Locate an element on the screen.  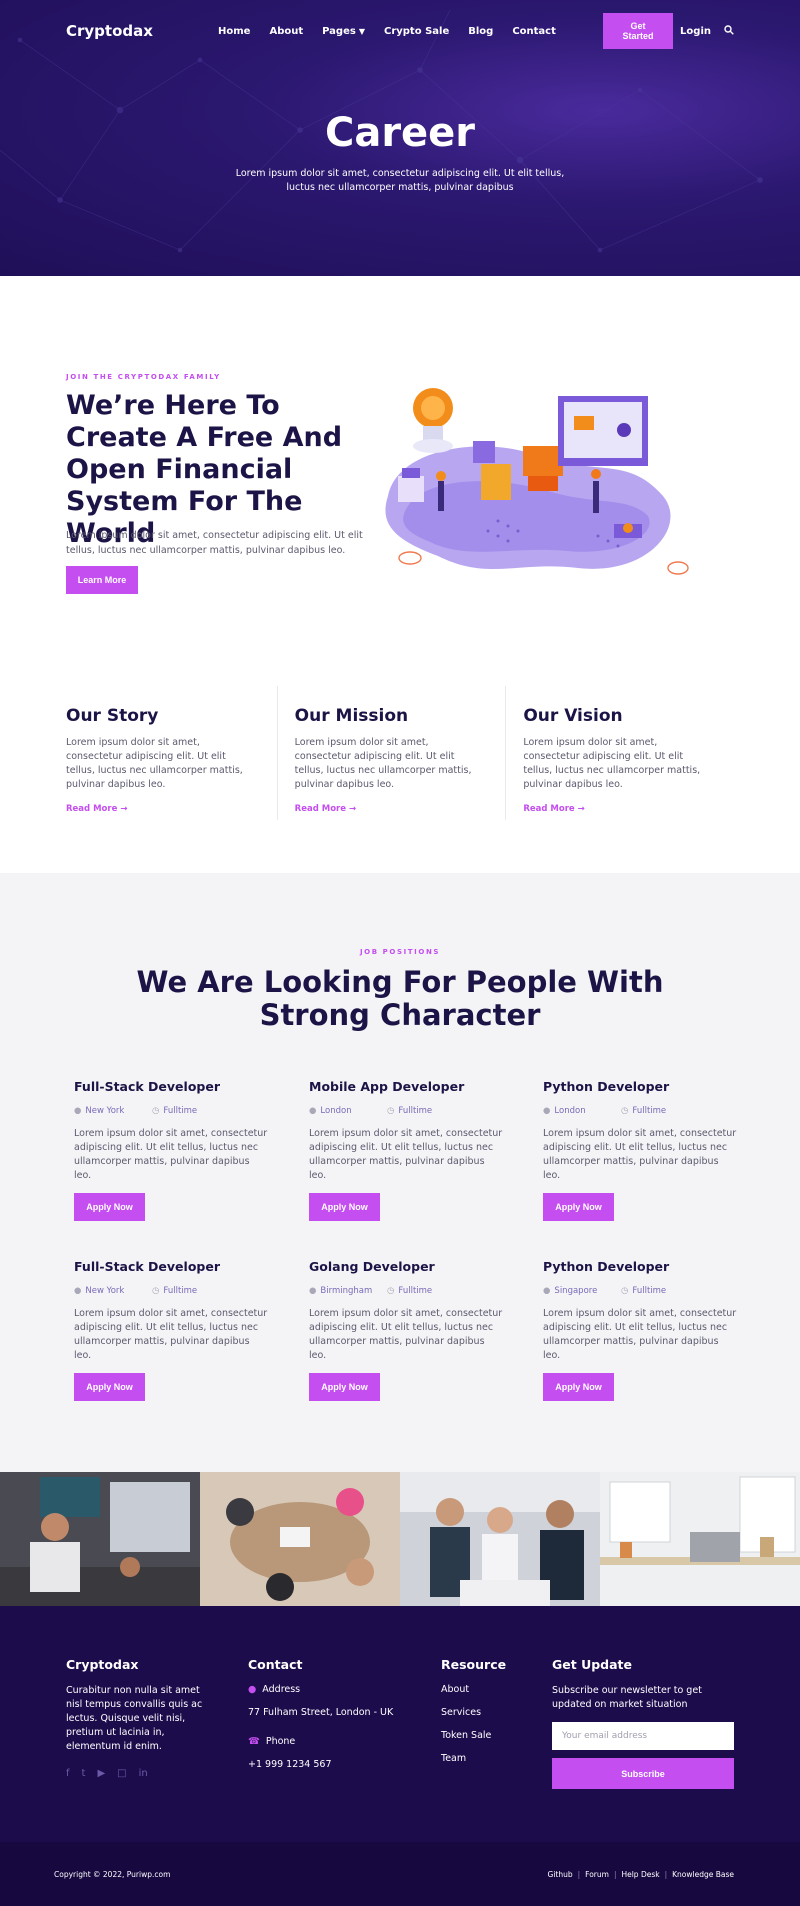
youtube-icon: ▶ is located at coordinates (101, 1773).